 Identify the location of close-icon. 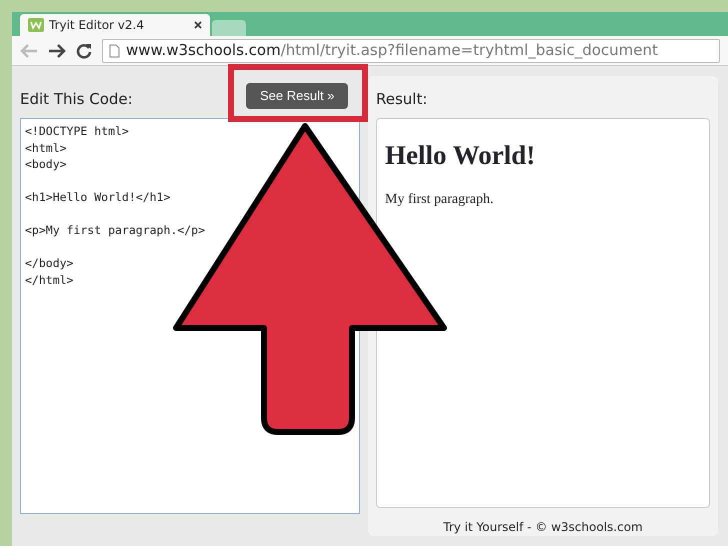
(198, 25).